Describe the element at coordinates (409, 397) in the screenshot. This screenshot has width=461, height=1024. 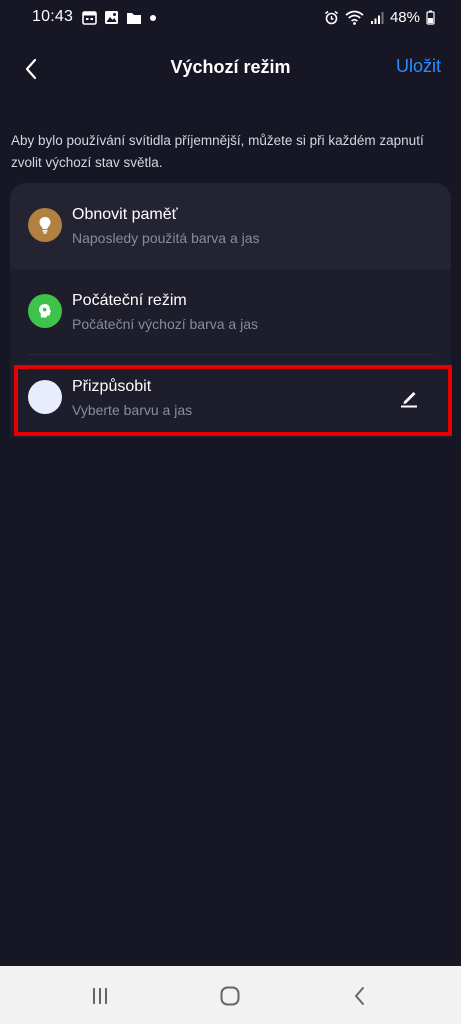
I see `edit-pencil-icon` at that location.